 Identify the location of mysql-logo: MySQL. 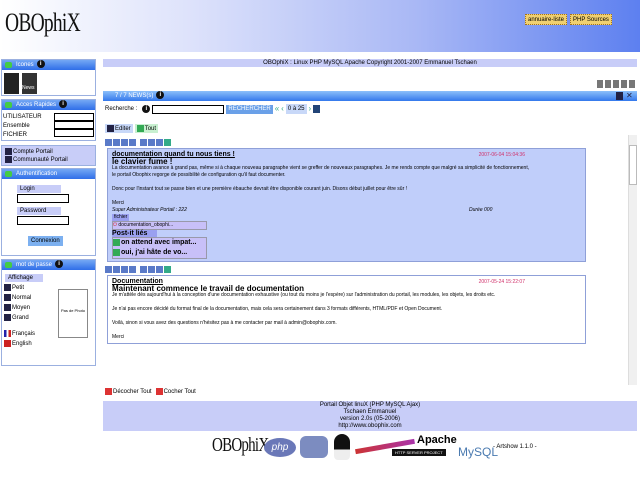
(478, 452).